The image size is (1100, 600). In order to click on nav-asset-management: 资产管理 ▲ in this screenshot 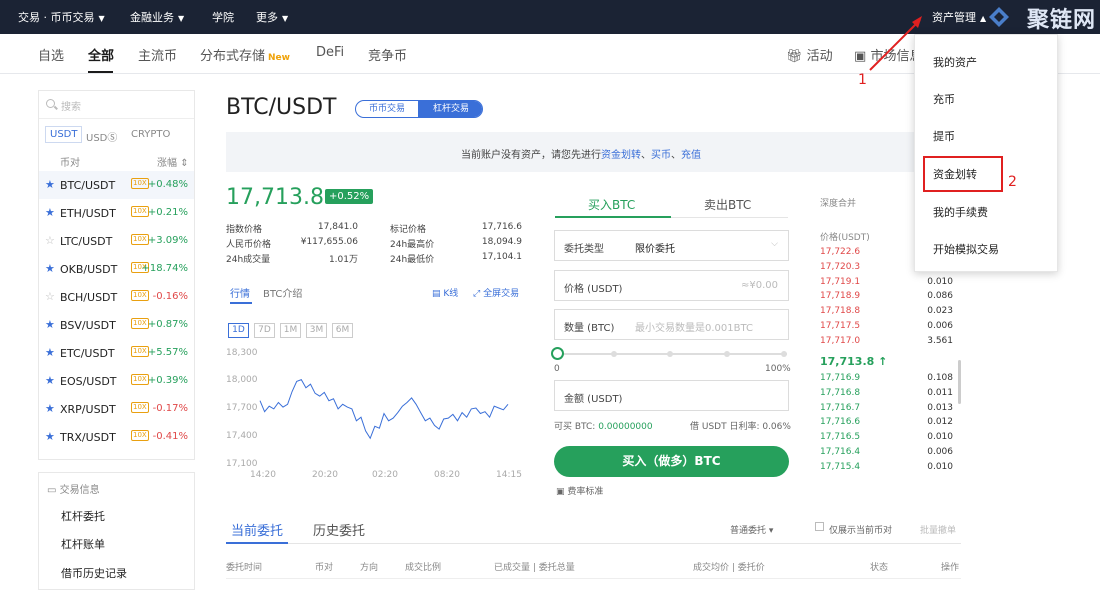, I will do `click(959, 17)`.